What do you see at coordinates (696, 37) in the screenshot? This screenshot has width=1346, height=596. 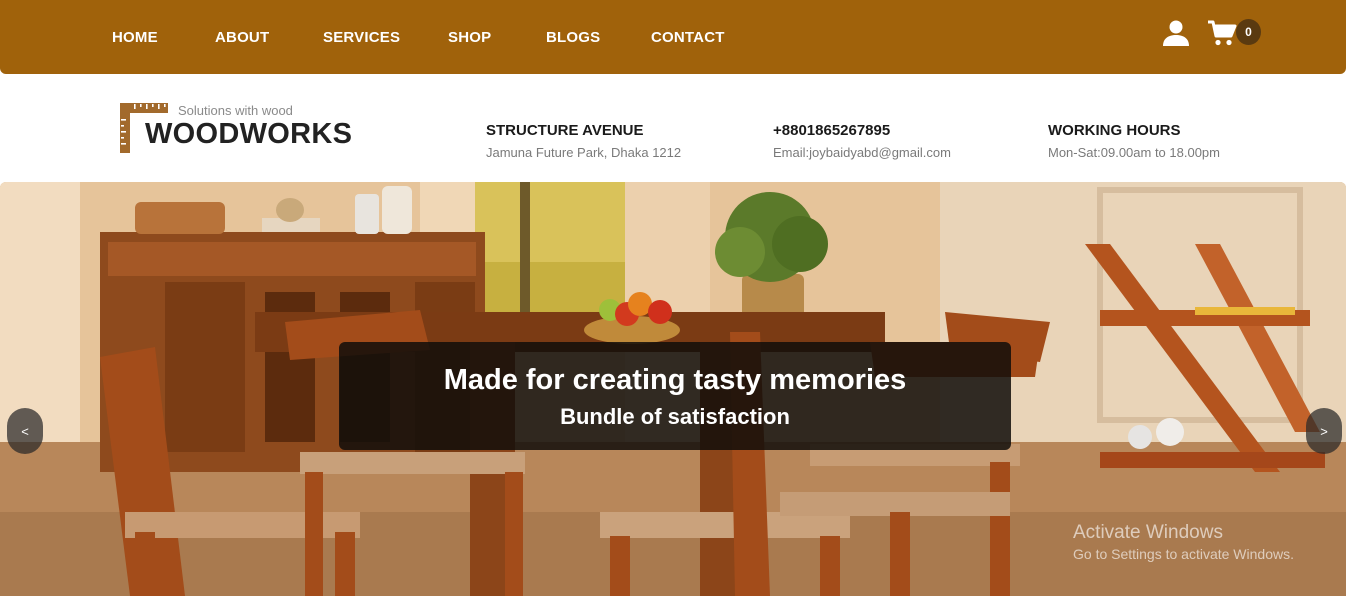 I see `nav-contact-link: CONTACT` at bounding box center [696, 37].